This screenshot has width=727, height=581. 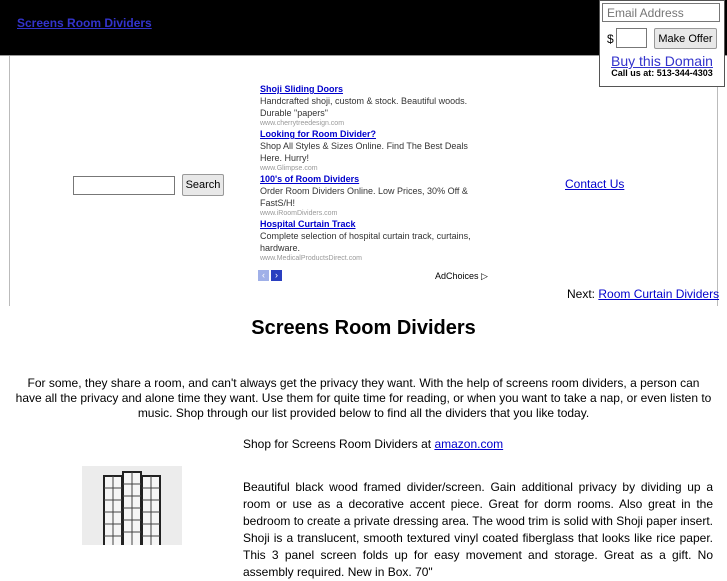 What do you see at coordinates (662, 61) in the screenshot?
I see `buy-domain-link: Buy this Domain` at bounding box center [662, 61].